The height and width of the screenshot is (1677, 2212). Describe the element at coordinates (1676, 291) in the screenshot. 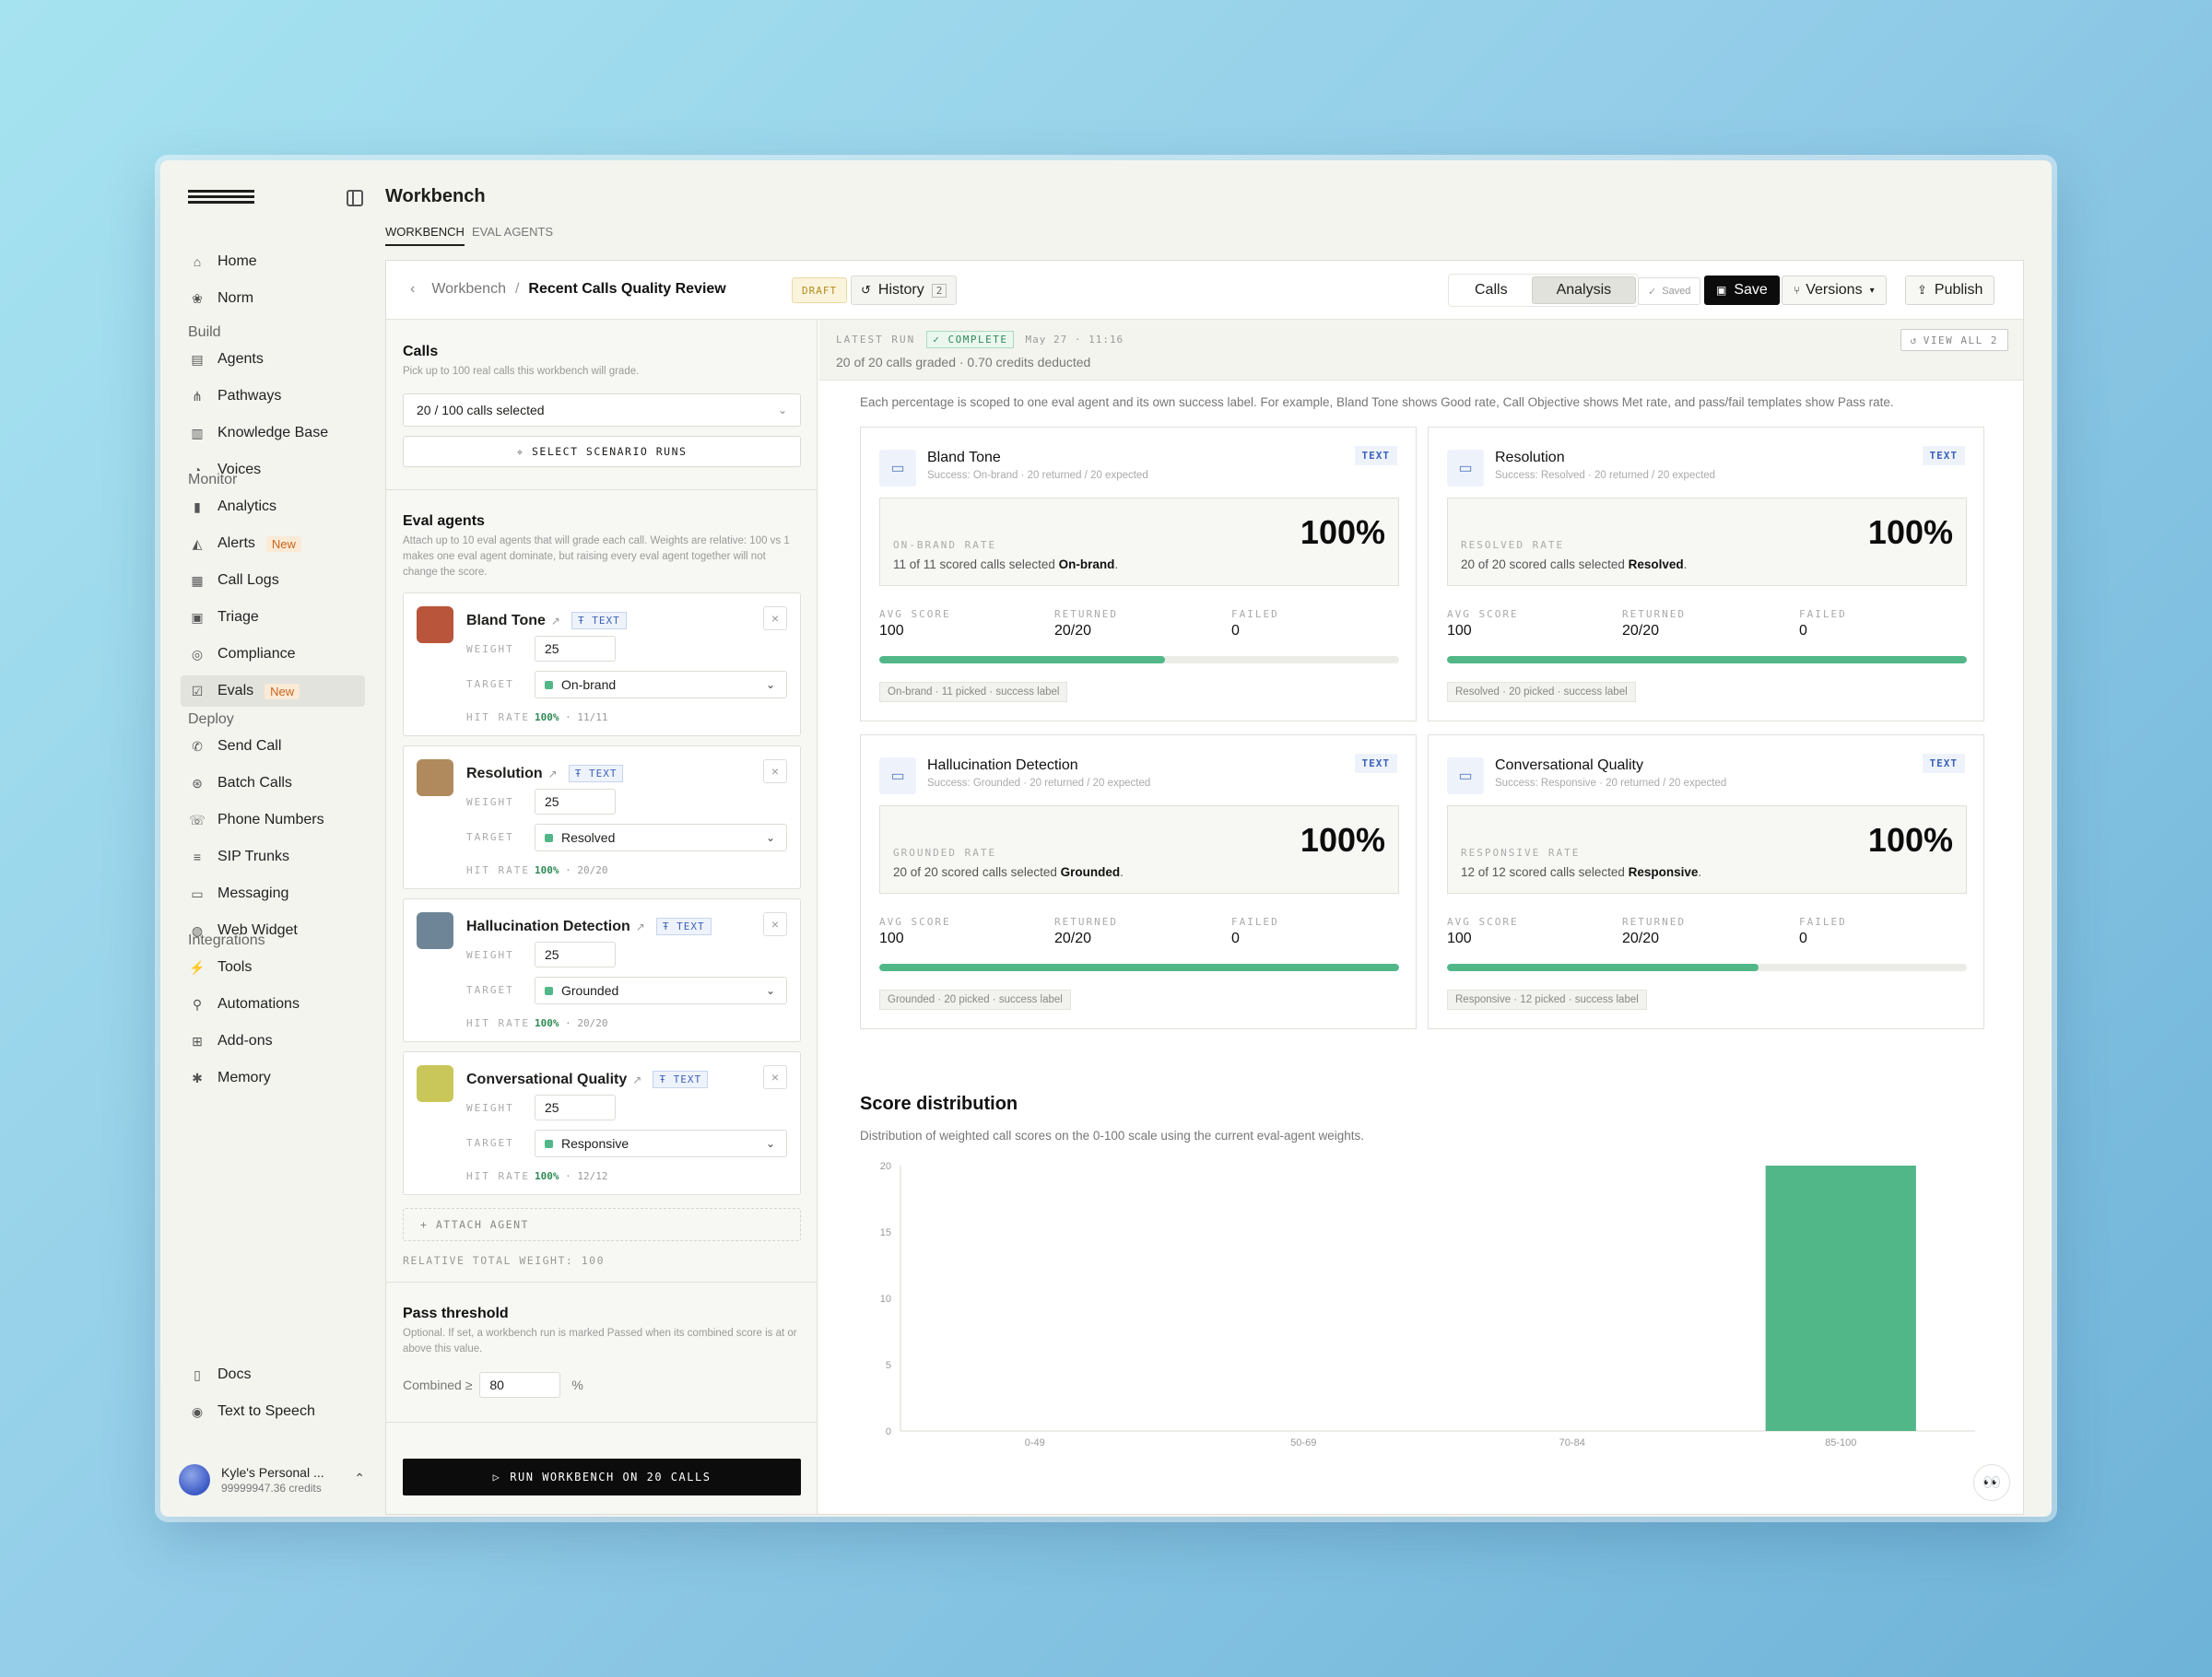

I see `saved-status-label: Saved` at that location.